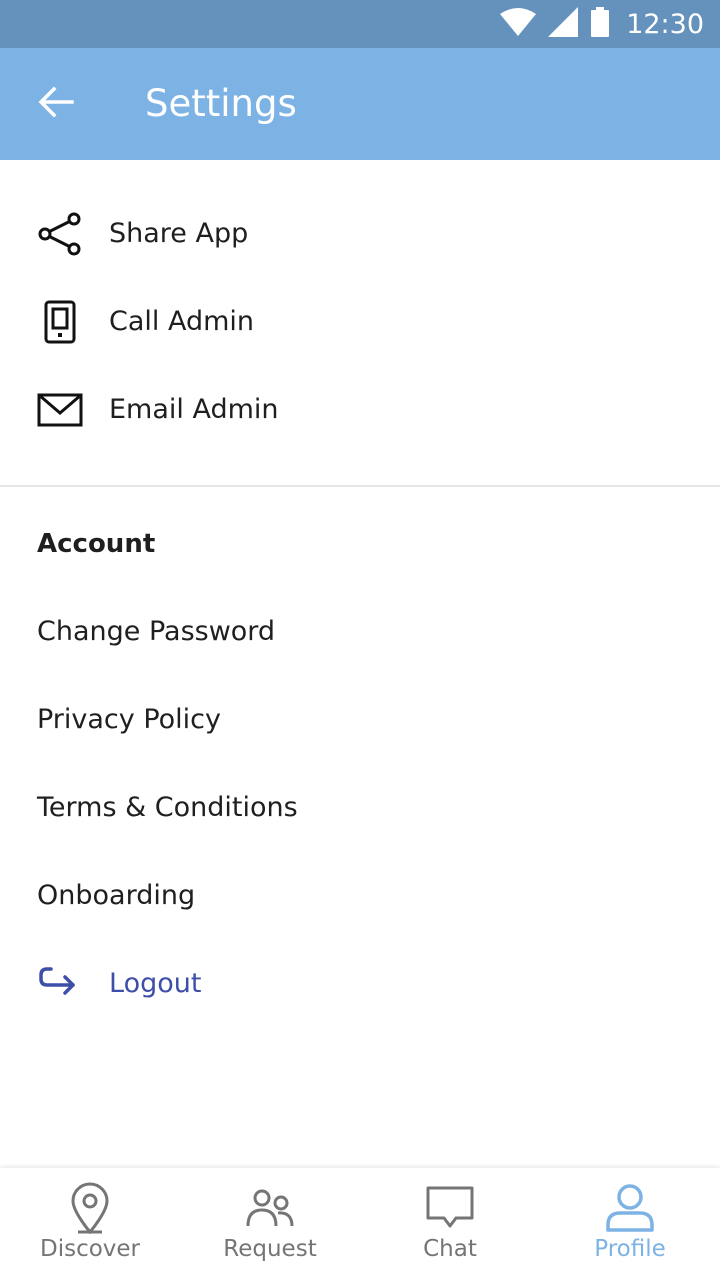  Describe the element at coordinates (182, 321) in the screenshot. I see `call-admin-label: Call Admin` at that location.